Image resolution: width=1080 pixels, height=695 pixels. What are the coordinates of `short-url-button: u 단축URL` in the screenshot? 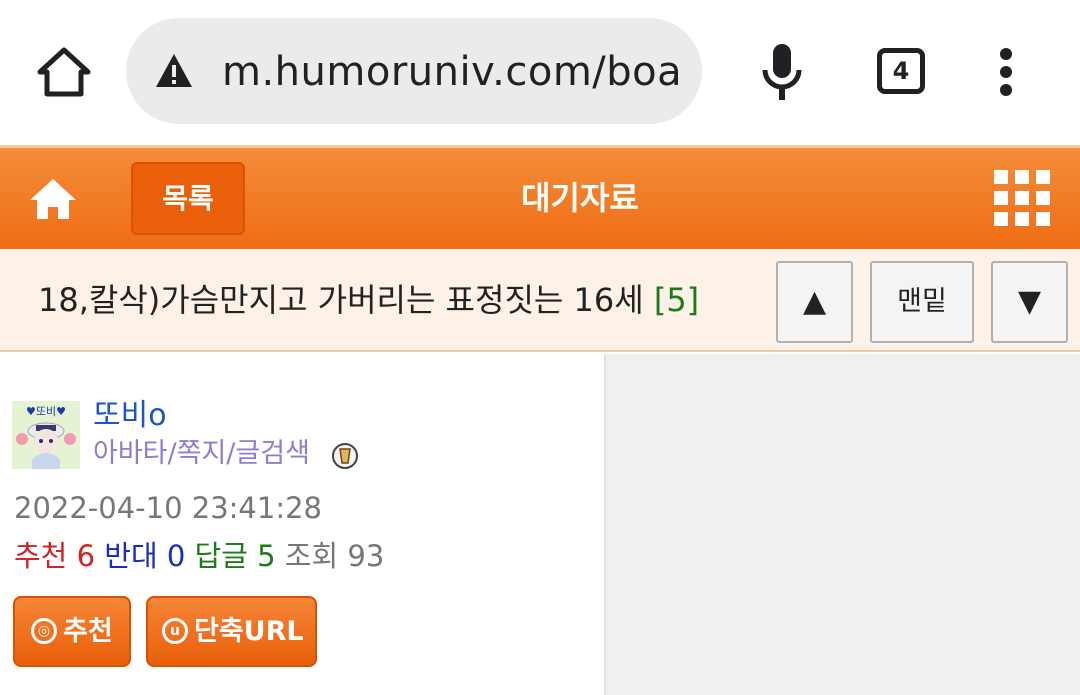 It's located at (231, 631).